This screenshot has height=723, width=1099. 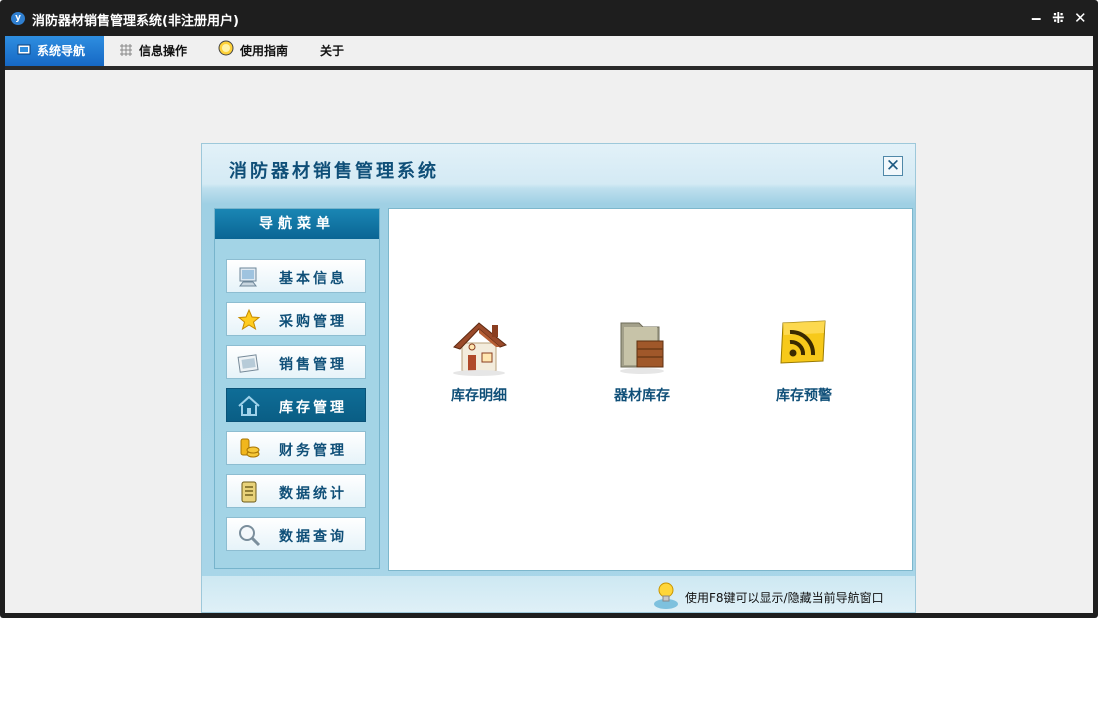 What do you see at coordinates (666, 595) in the screenshot?
I see `lightbulb-icon` at bounding box center [666, 595].